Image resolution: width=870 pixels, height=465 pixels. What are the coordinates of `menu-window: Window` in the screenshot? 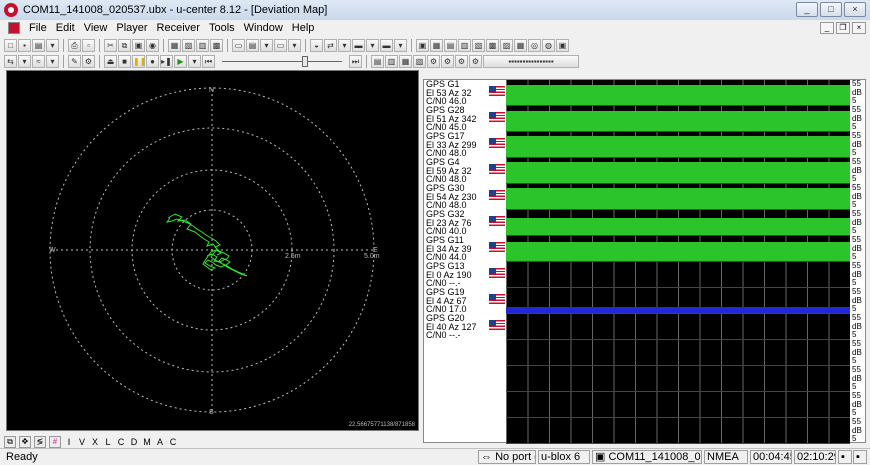 It's located at (263, 28).